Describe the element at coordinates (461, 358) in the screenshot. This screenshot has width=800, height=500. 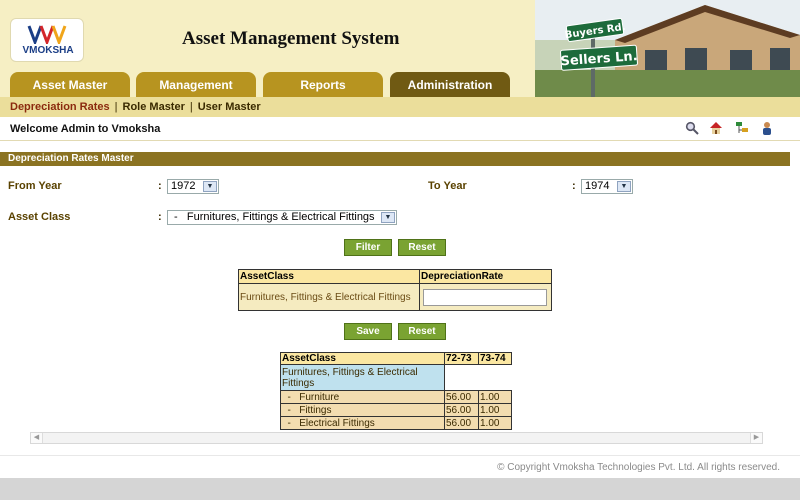
I see `column-header-72-73: 72-73` at that location.